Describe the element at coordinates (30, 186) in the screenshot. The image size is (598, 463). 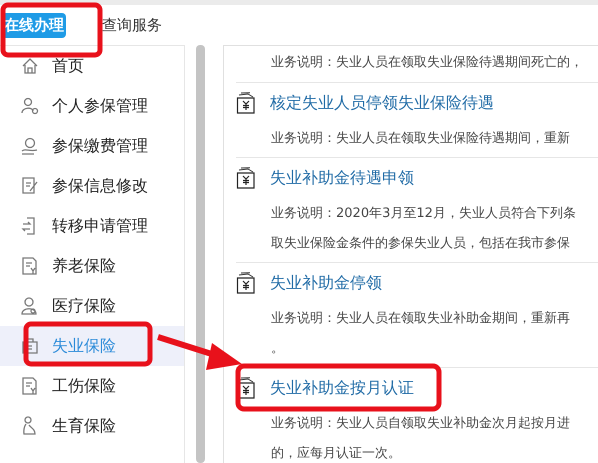
I see `edit-document-icon` at that location.